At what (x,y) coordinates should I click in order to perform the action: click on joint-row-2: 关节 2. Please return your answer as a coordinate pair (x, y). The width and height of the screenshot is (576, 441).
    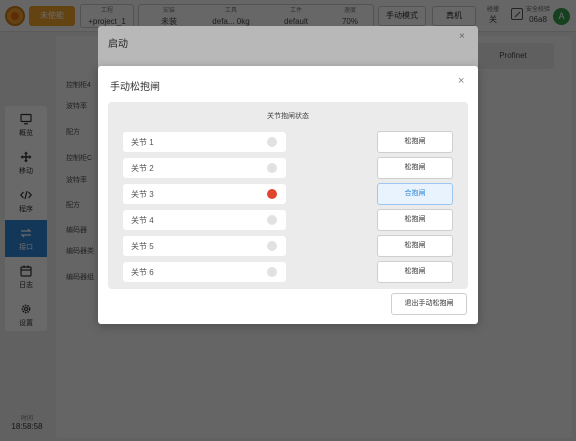
    Looking at the image, I should click on (204, 168).